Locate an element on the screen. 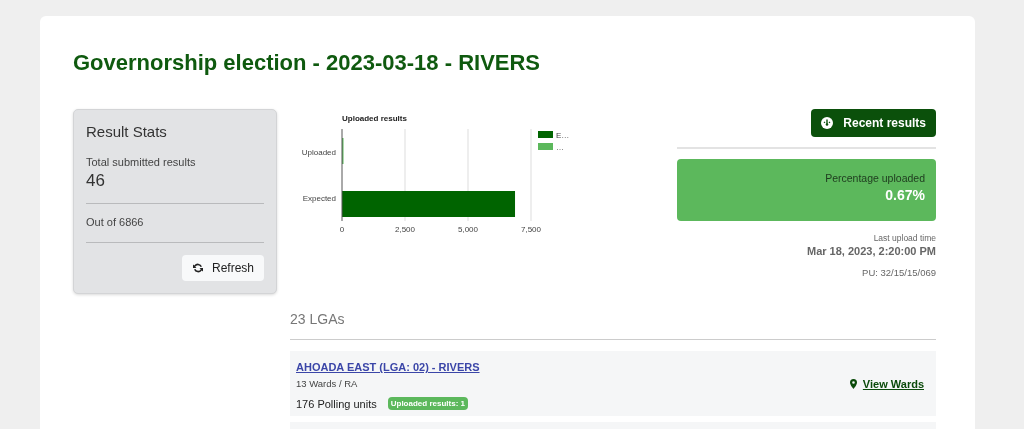 This screenshot has height=429, width=1024. percentage-value: 0.67% is located at coordinates (904, 195).